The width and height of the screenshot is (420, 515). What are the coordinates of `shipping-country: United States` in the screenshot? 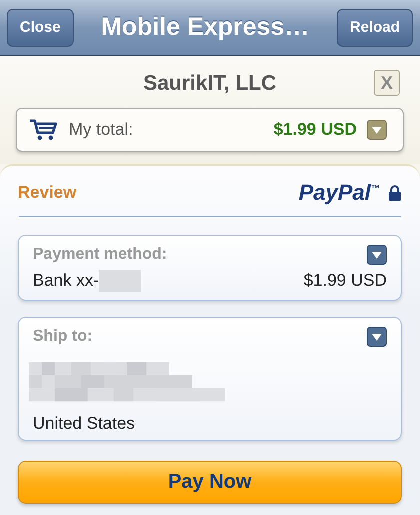 It's located at (84, 424).